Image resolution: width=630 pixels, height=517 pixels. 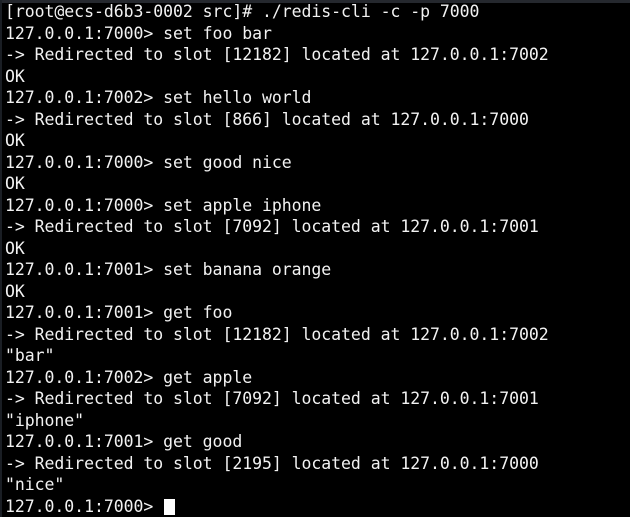 What do you see at coordinates (129, 377) in the screenshot?
I see `terminal-line: 127.0.0.1:7002> get apple` at bounding box center [129, 377].